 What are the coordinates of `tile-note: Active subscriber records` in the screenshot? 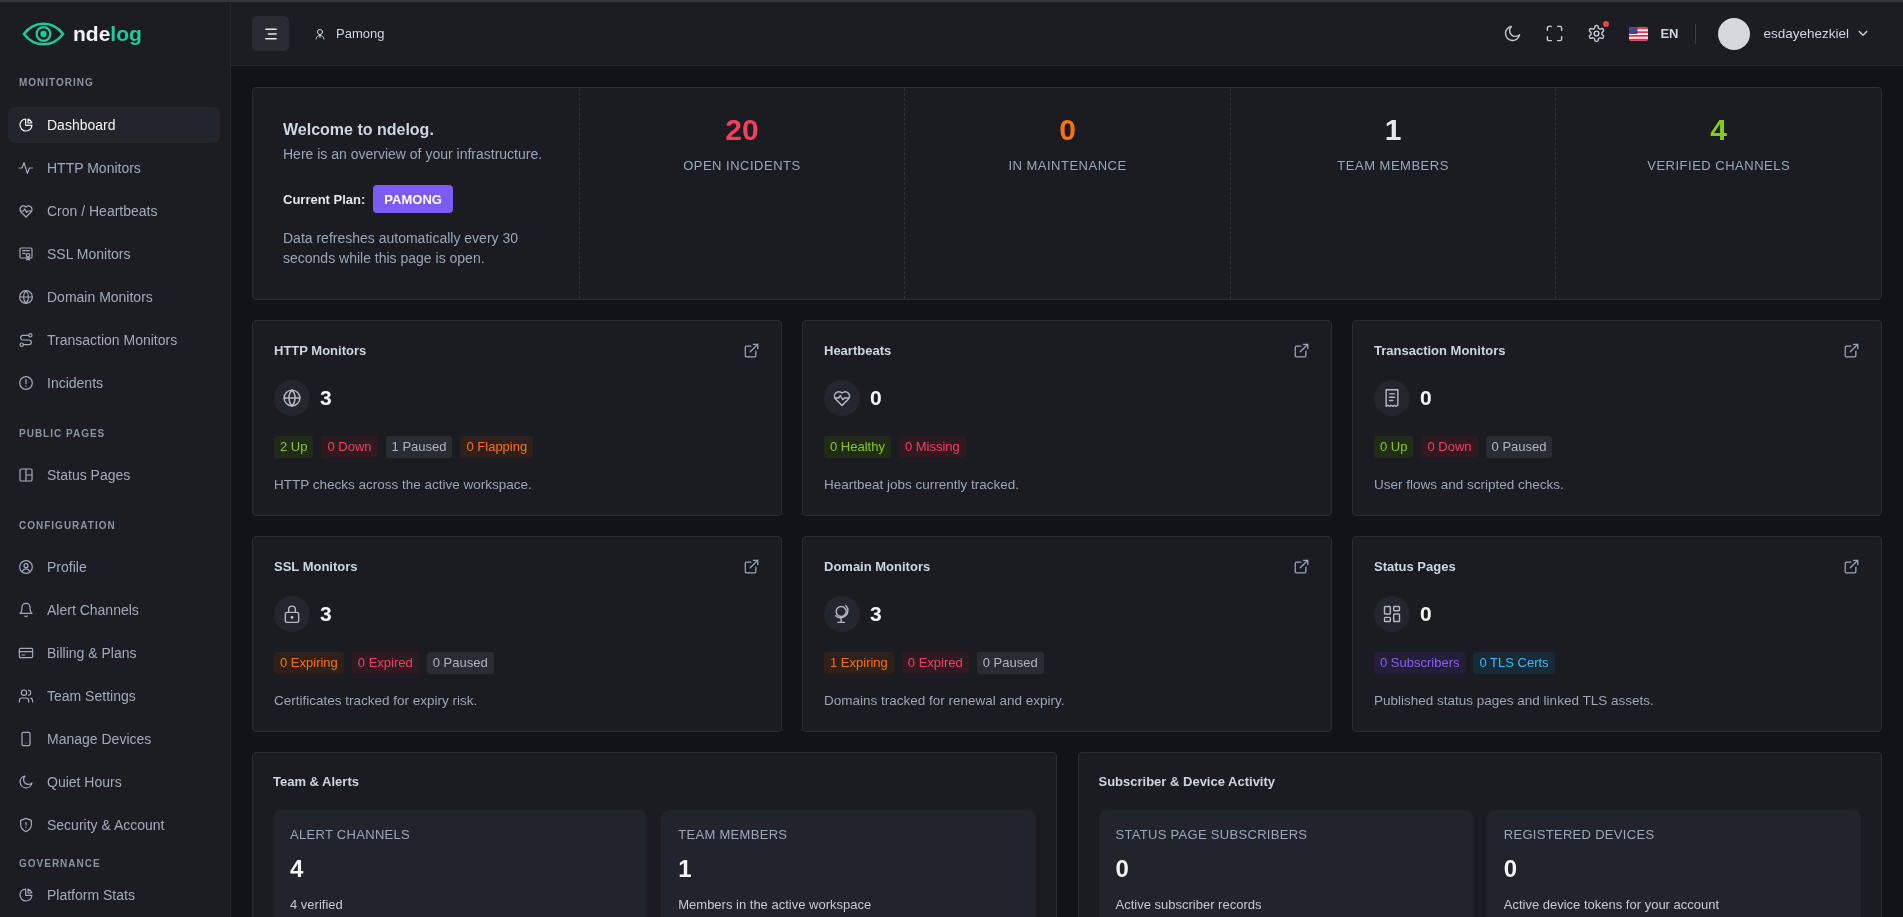 It's located at (1189, 905).